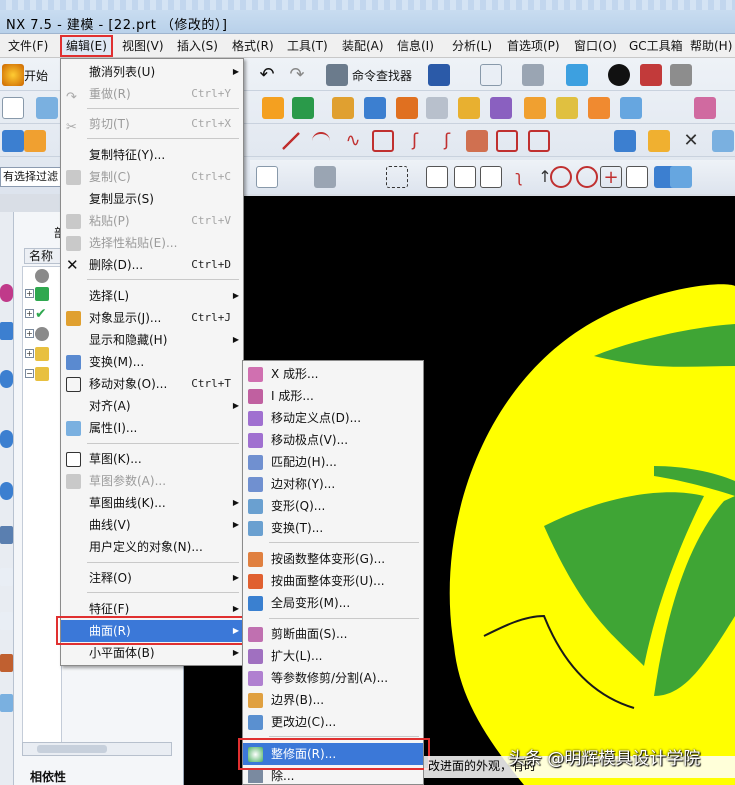 The width and height of the screenshot is (735, 785). Describe the element at coordinates (711, 46) in the screenshot. I see `menu-help: 帮助(H)` at that location.